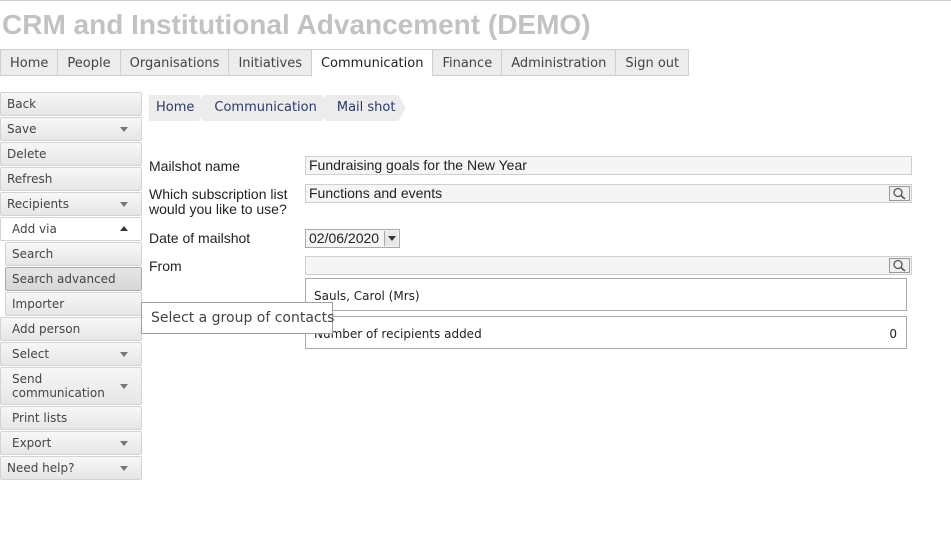 This screenshot has height=534, width=951. Describe the element at coordinates (32, 443) in the screenshot. I see `sidebar-export-label: Export` at that location.